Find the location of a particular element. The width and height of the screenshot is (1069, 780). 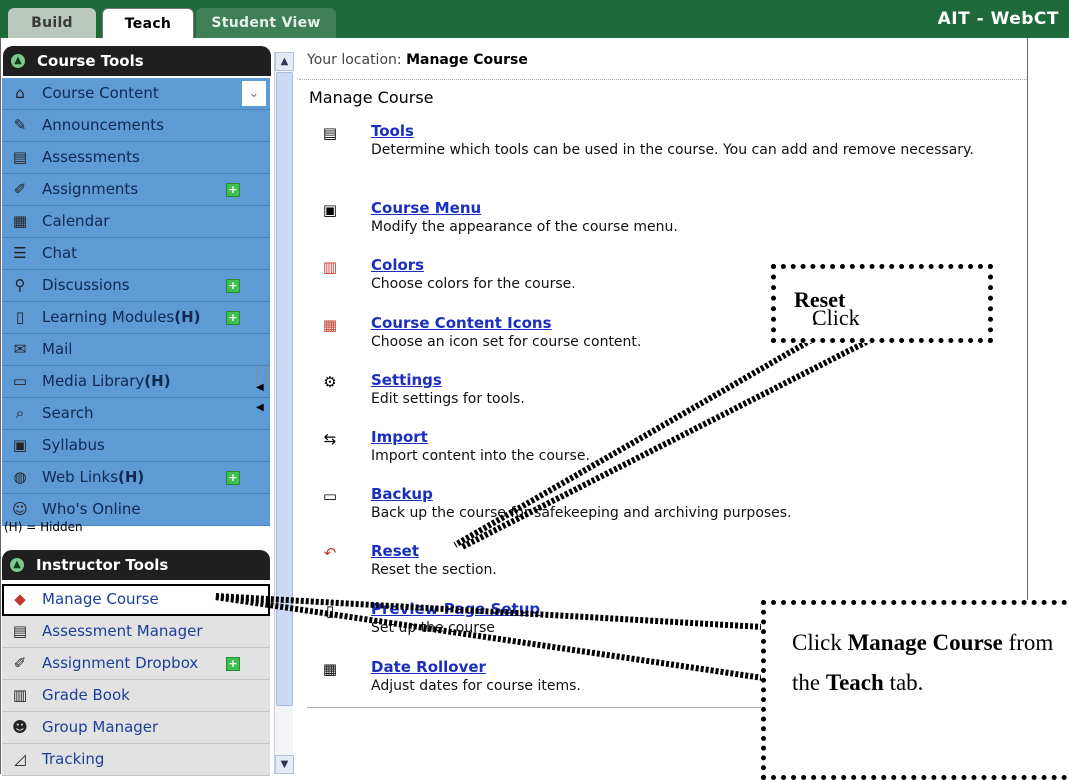

top-tab-bar: Build Teach Student View AIT - WebCT is located at coordinates (534, 19).